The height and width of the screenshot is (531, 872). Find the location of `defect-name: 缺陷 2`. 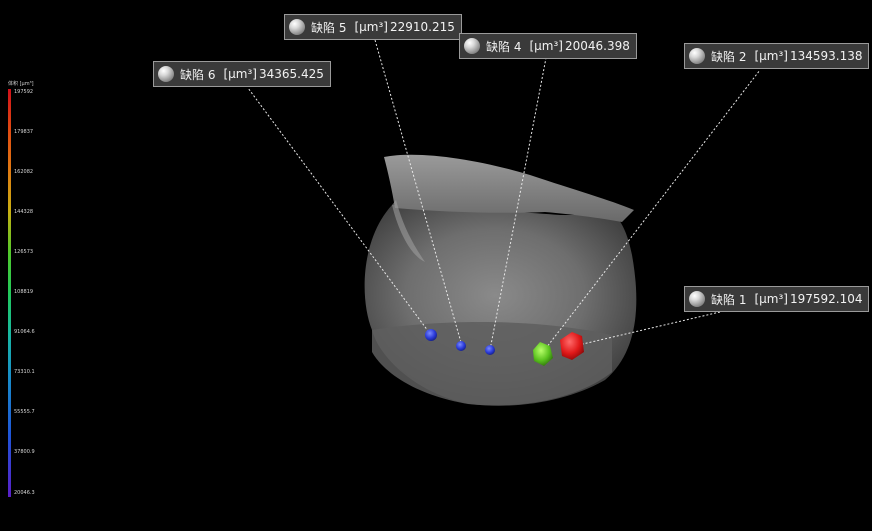

defect-name: 缺陷 2 is located at coordinates (729, 56).